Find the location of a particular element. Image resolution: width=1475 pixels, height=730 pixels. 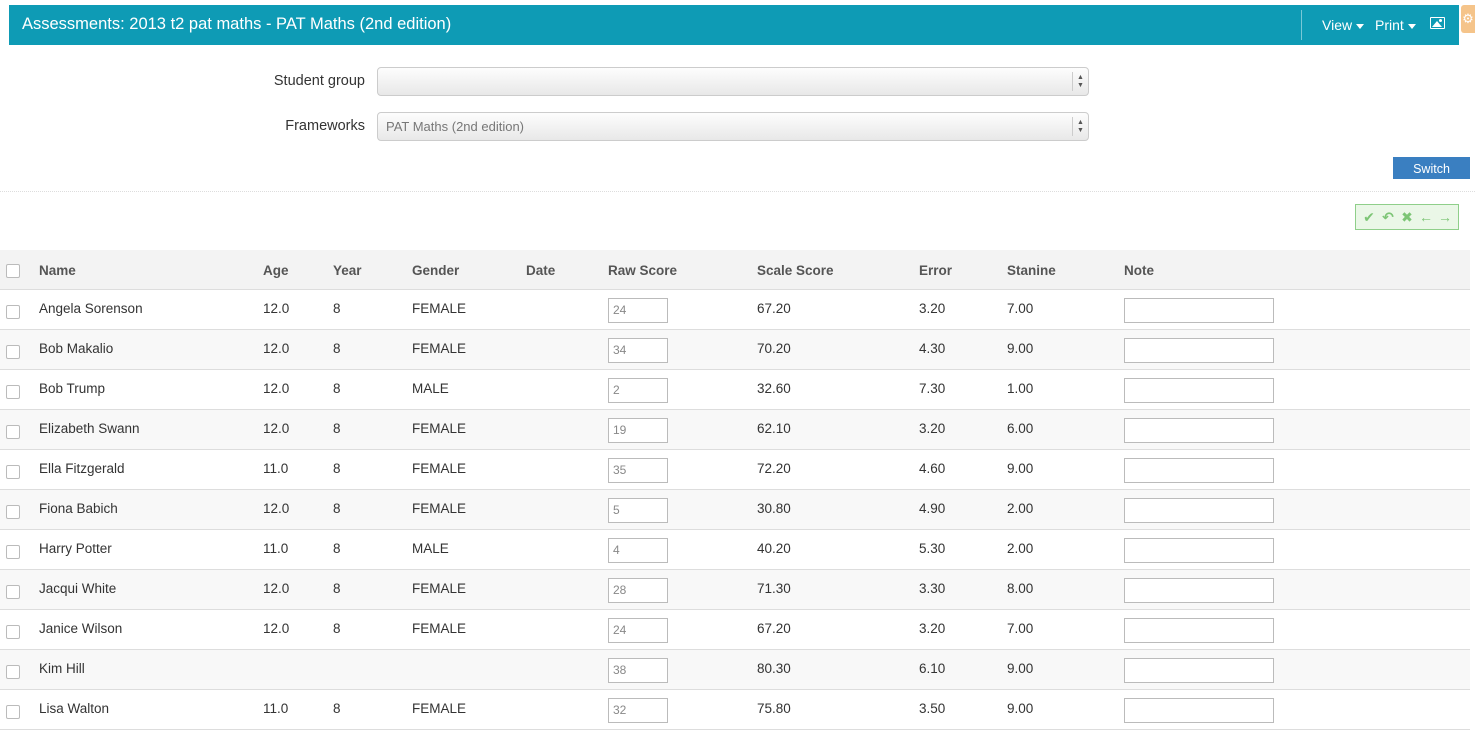

scale-score: 67.20 is located at coordinates (774, 628).